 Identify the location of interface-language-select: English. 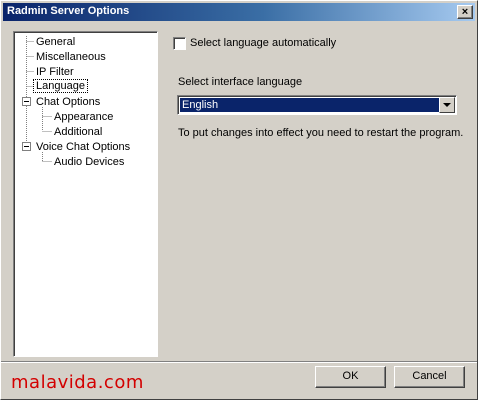
(317, 105).